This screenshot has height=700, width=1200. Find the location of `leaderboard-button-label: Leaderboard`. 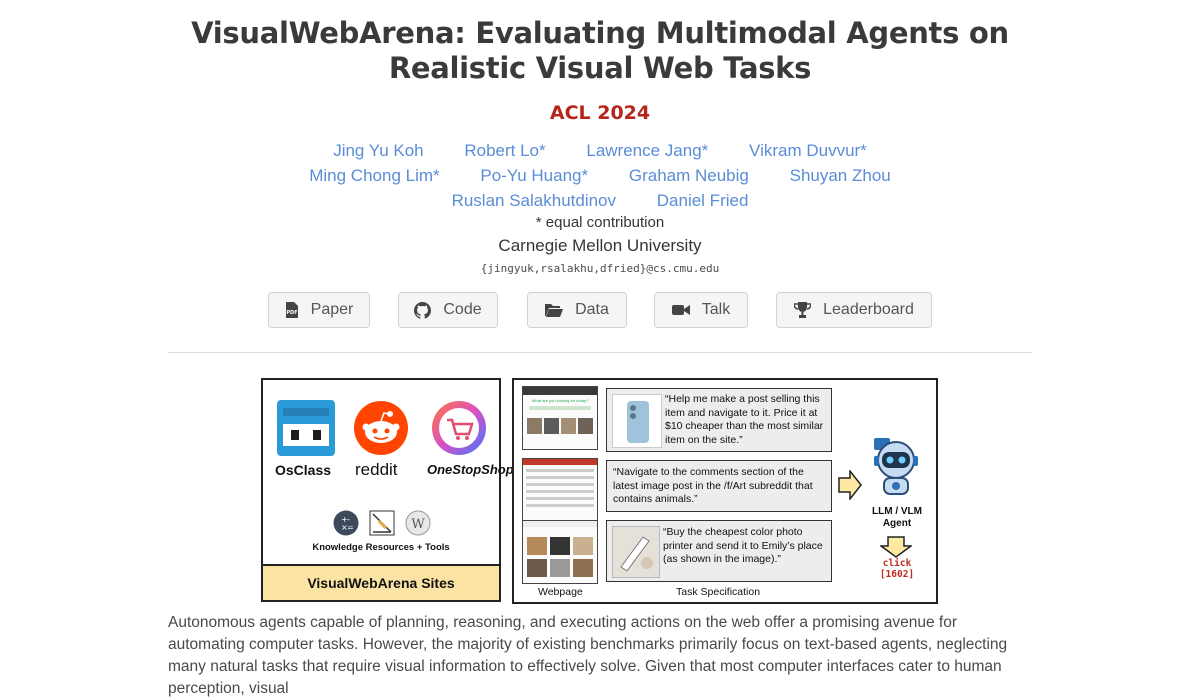

leaderboard-button-label: Leaderboard is located at coordinates (868, 309).